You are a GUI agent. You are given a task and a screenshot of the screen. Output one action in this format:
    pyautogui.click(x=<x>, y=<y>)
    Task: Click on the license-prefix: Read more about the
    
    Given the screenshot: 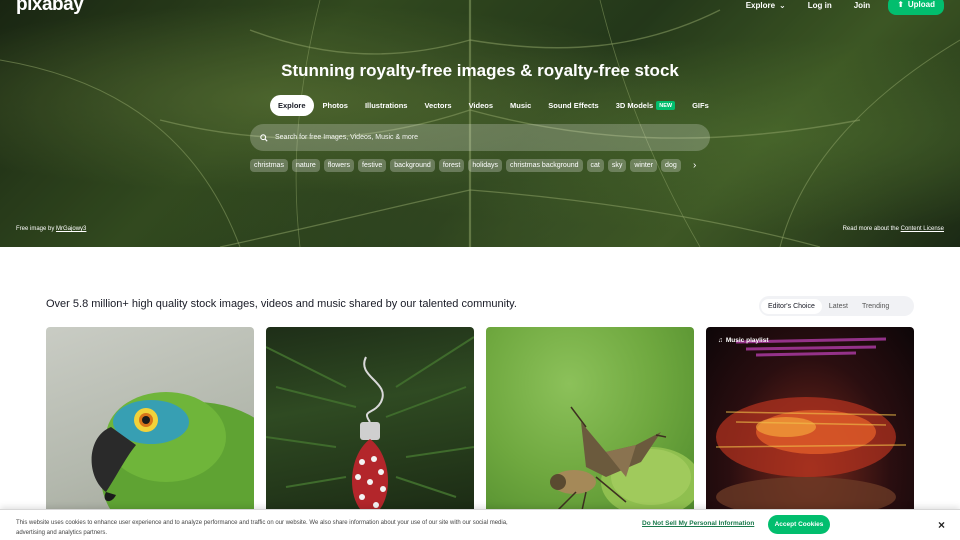 What is the action you would take?
    pyautogui.click(x=870, y=229)
    